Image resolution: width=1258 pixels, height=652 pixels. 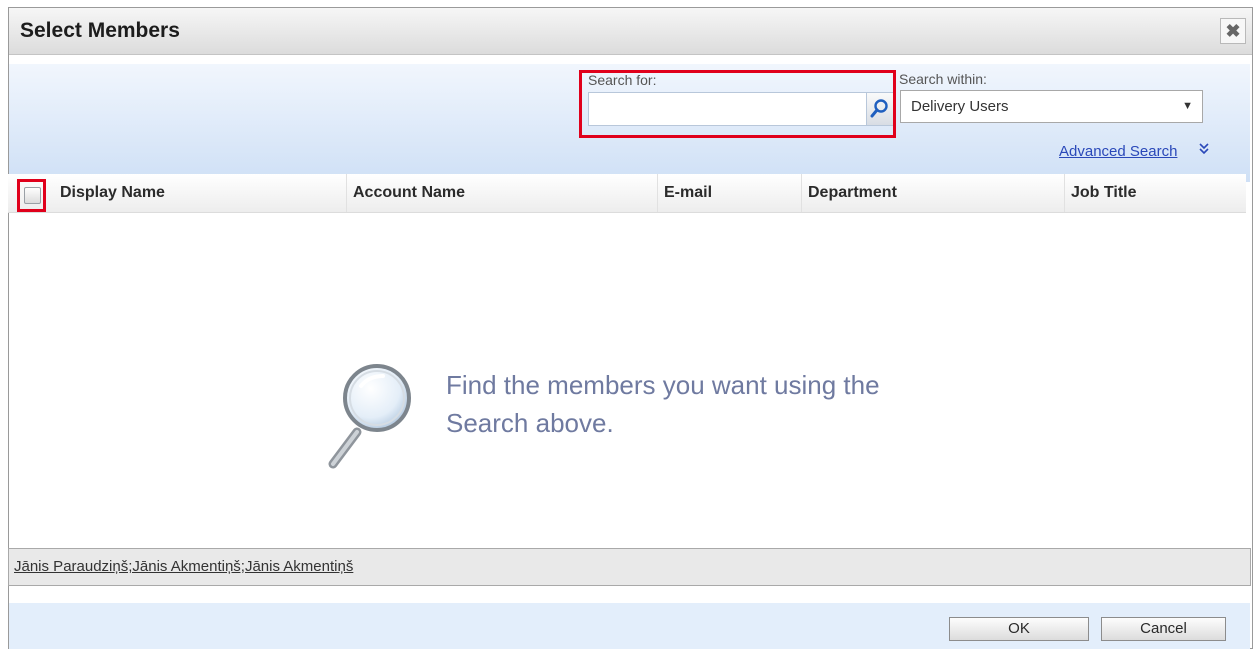 I want to click on magnifier-illustration-icon, so click(x=369, y=416).